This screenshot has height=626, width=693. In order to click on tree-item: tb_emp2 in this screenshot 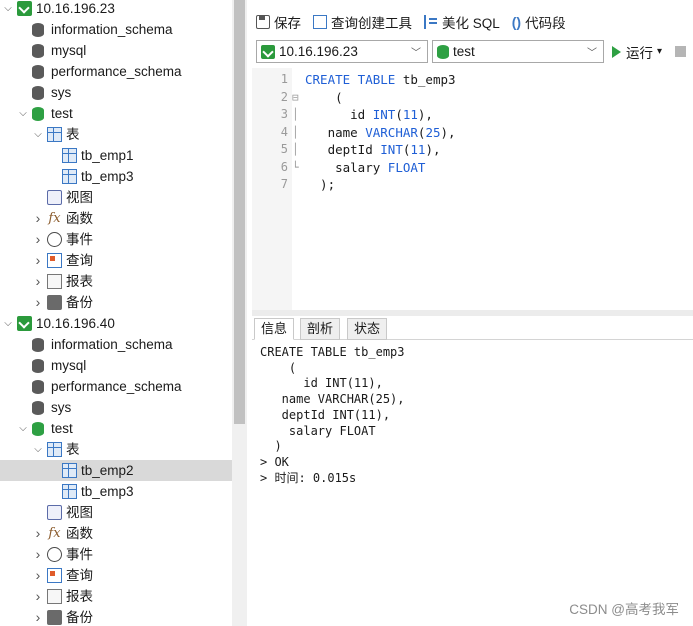, I will do `click(116, 470)`.